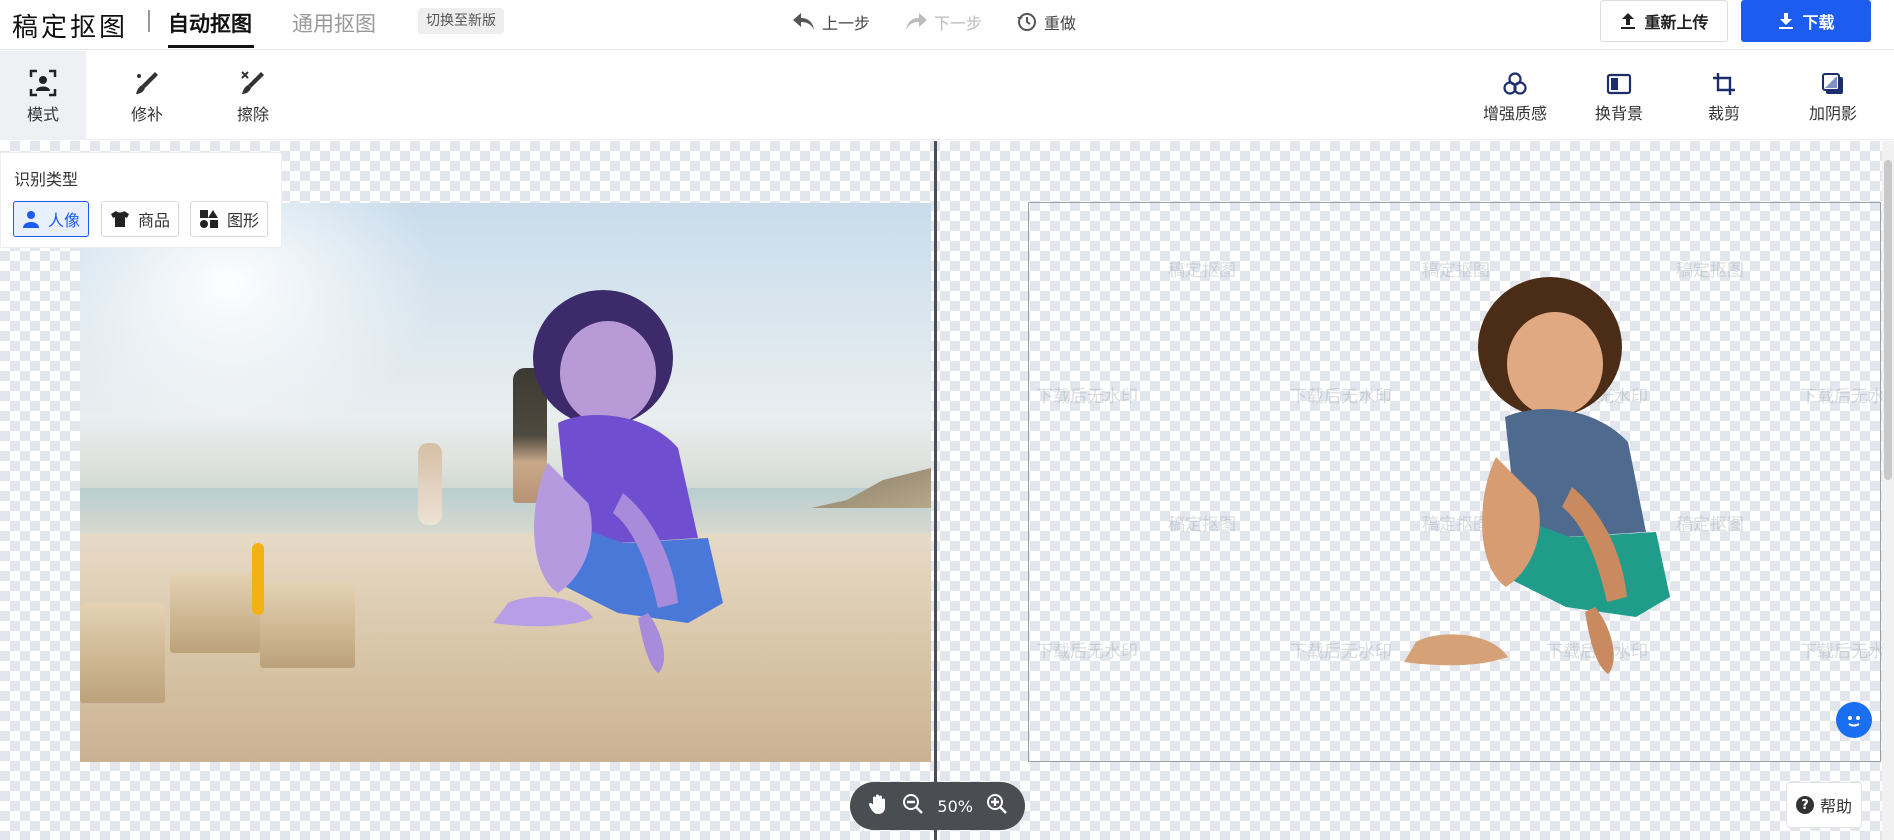 Image resolution: width=1894 pixels, height=840 pixels. Describe the element at coordinates (253, 83) in the screenshot. I see `eraser-icon` at that location.